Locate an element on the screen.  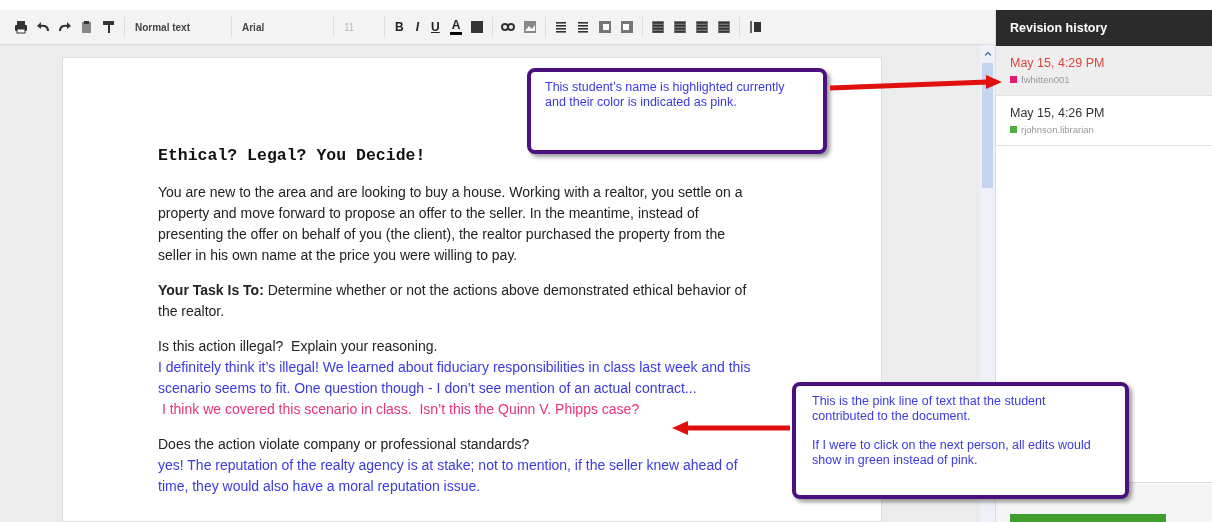
paragraph: You are new to the area and are looking to buy a house. Working with a realtor, you settle on a property and move forward to propose an offer to the seller. In the meantime, instead of presenting the offer on behalf of you (the client), the realtor purchased the property from the seller in his own name at the price you were willing to pay. is located at coordinates (451, 223).